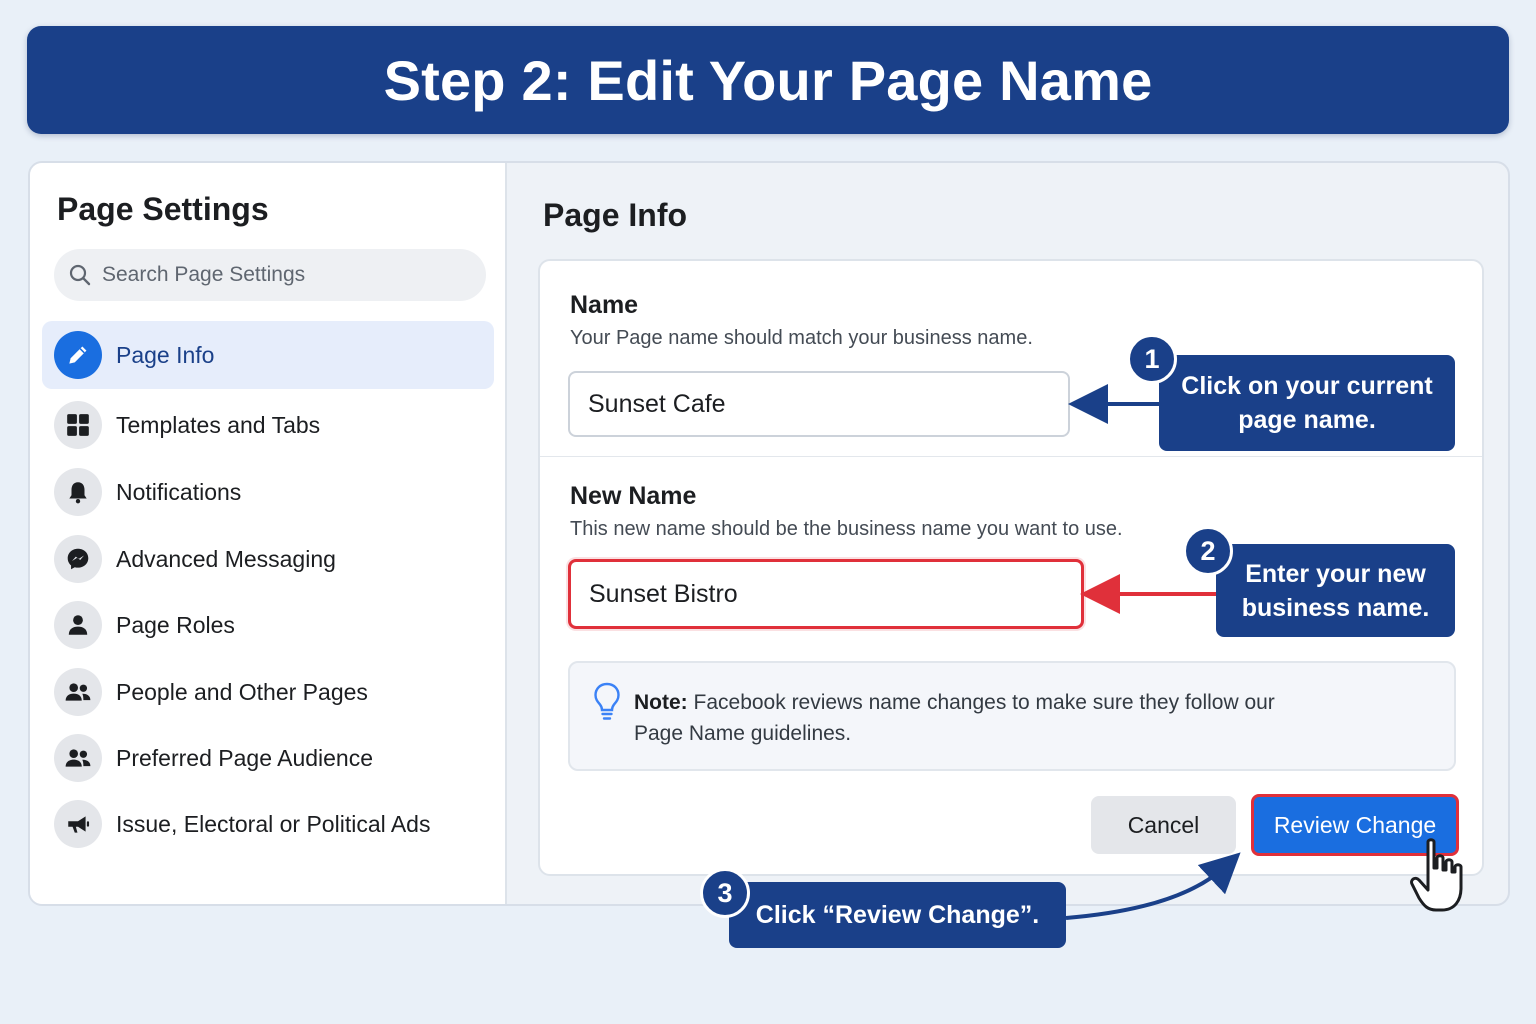  I want to click on hand-cursor-icon, so click(1436, 875).